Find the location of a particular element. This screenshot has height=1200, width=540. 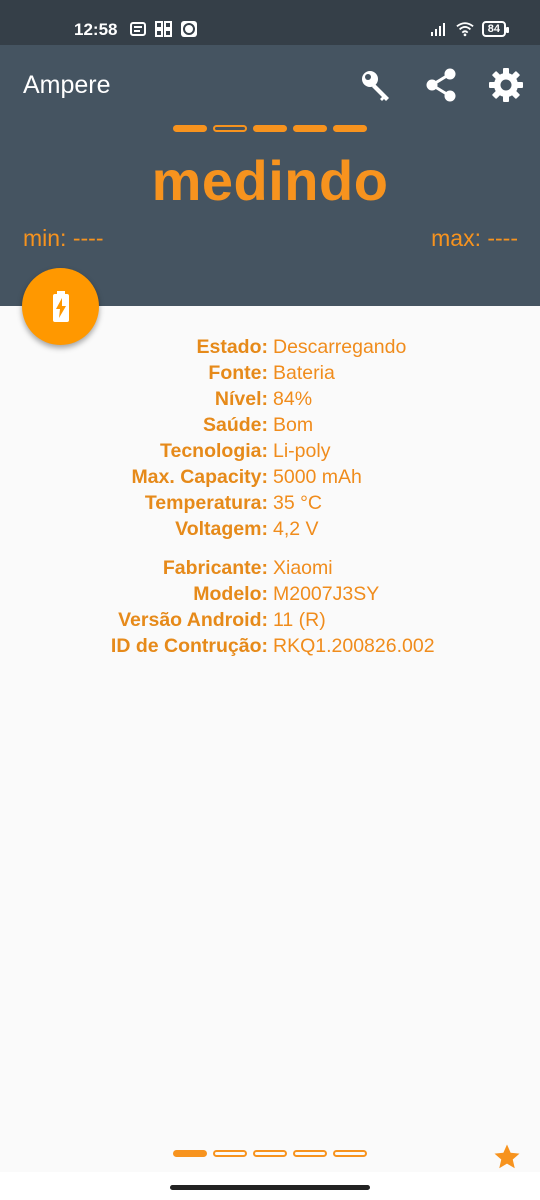

info-label: Fabricante: is located at coordinates (215, 568).